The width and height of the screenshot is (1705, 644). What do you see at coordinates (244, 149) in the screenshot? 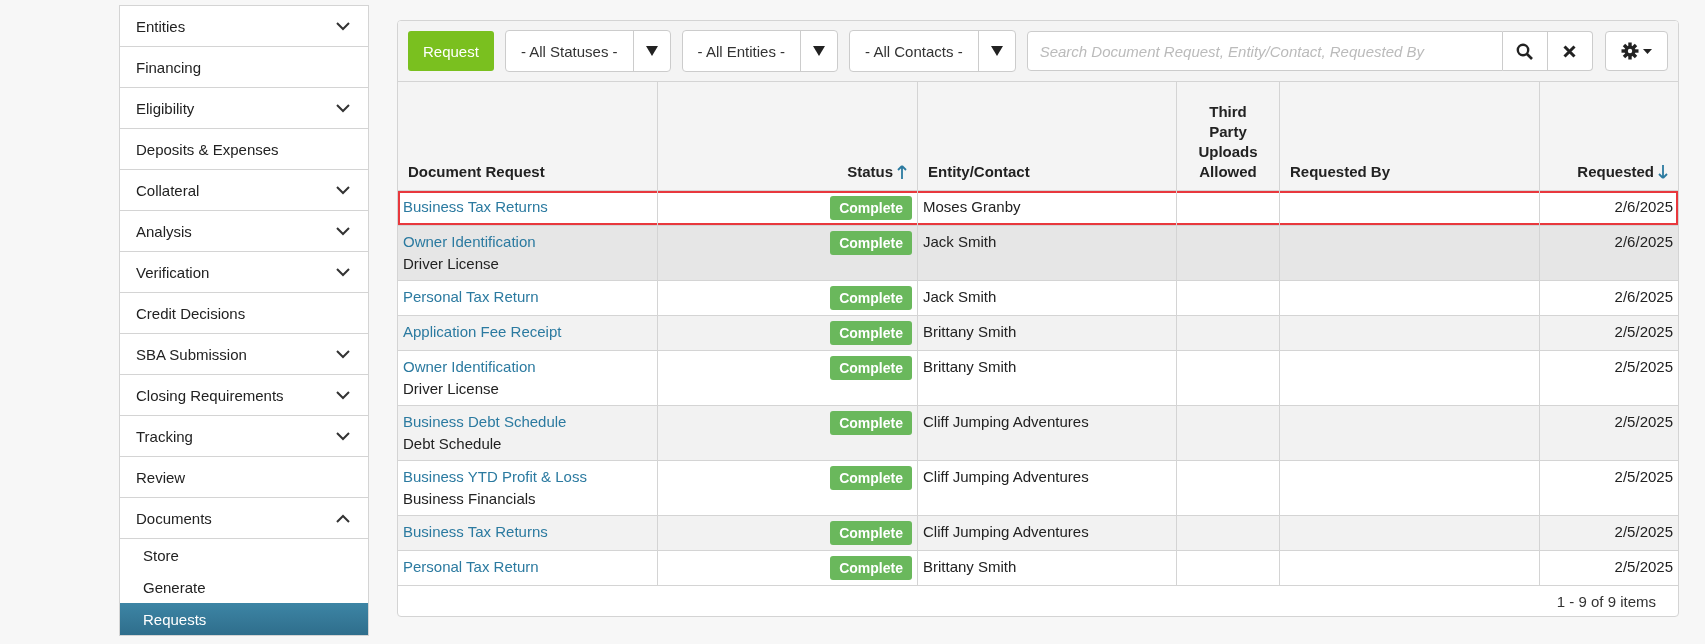
I see `nav-item: Deposits & Expenses` at bounding box center [244, 149].